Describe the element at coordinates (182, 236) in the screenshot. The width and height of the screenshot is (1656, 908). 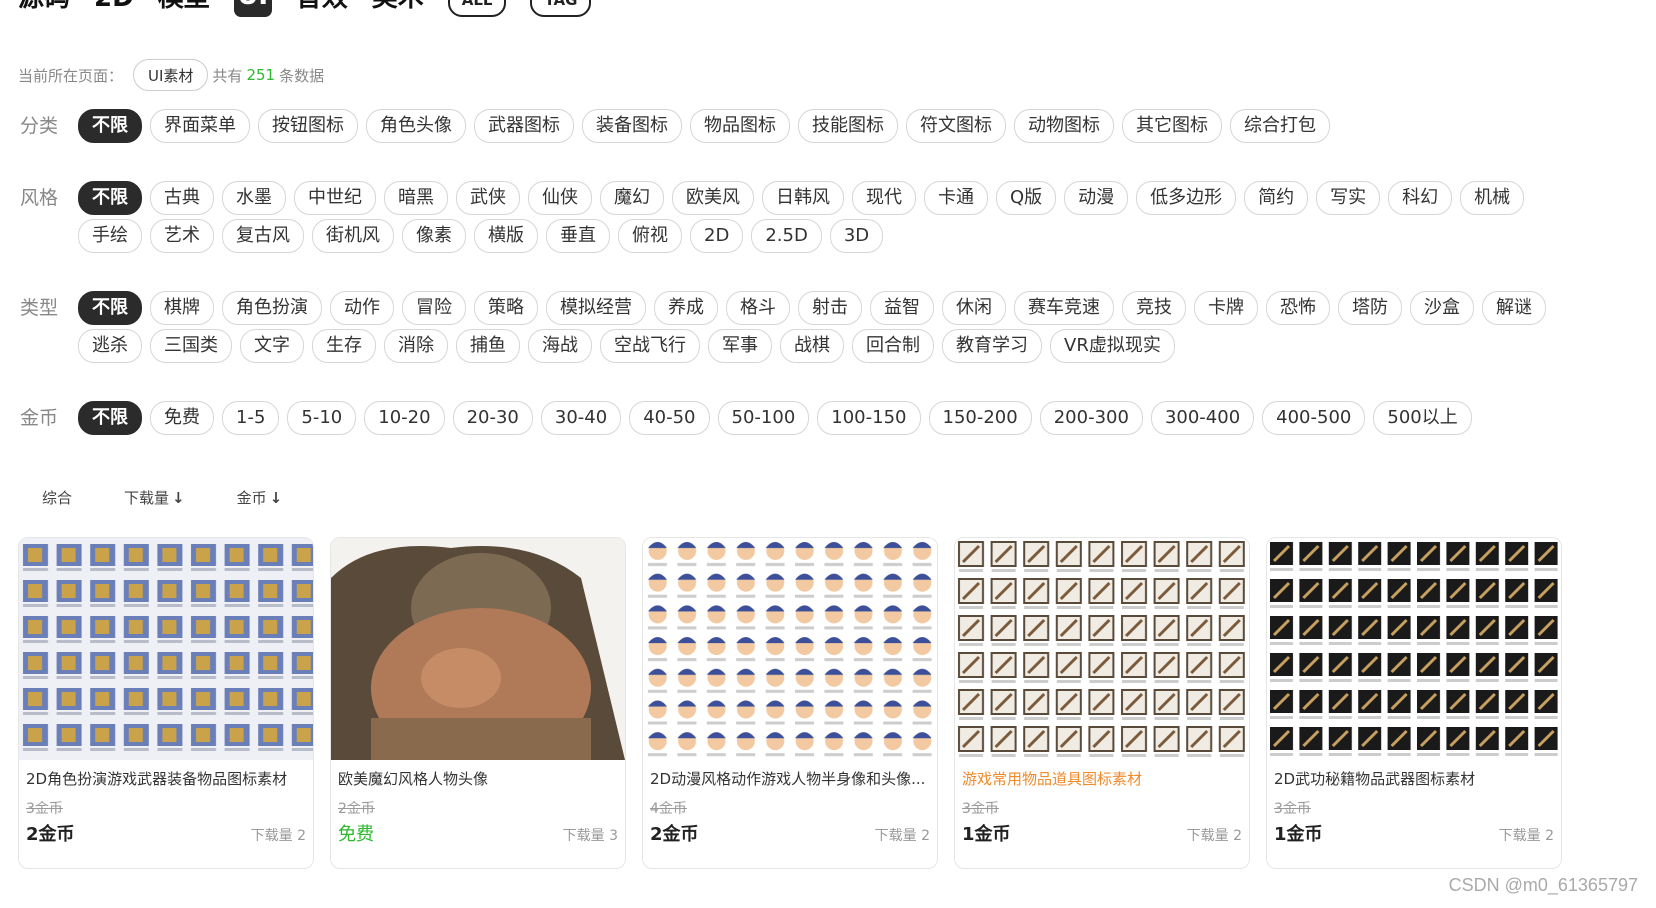
I see `filter-chip: 艺术` at that location.